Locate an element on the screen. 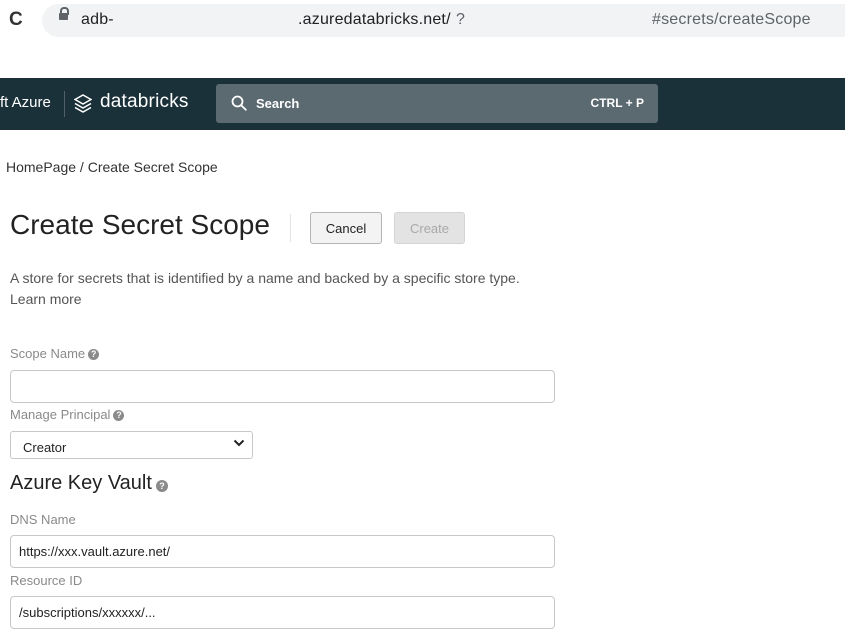  chevron-down-icon is located at coordinates (239, 443).